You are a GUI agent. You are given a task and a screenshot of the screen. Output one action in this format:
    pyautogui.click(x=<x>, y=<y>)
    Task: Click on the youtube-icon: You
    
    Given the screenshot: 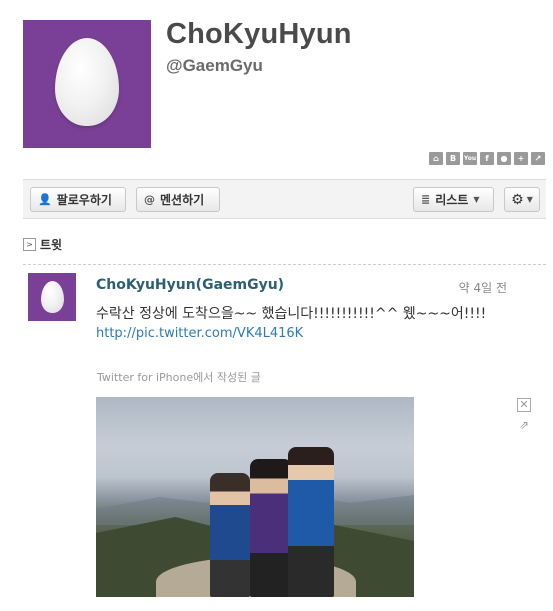 What is the action you would take?
    pyautogui.click(x=470, y=158)
    